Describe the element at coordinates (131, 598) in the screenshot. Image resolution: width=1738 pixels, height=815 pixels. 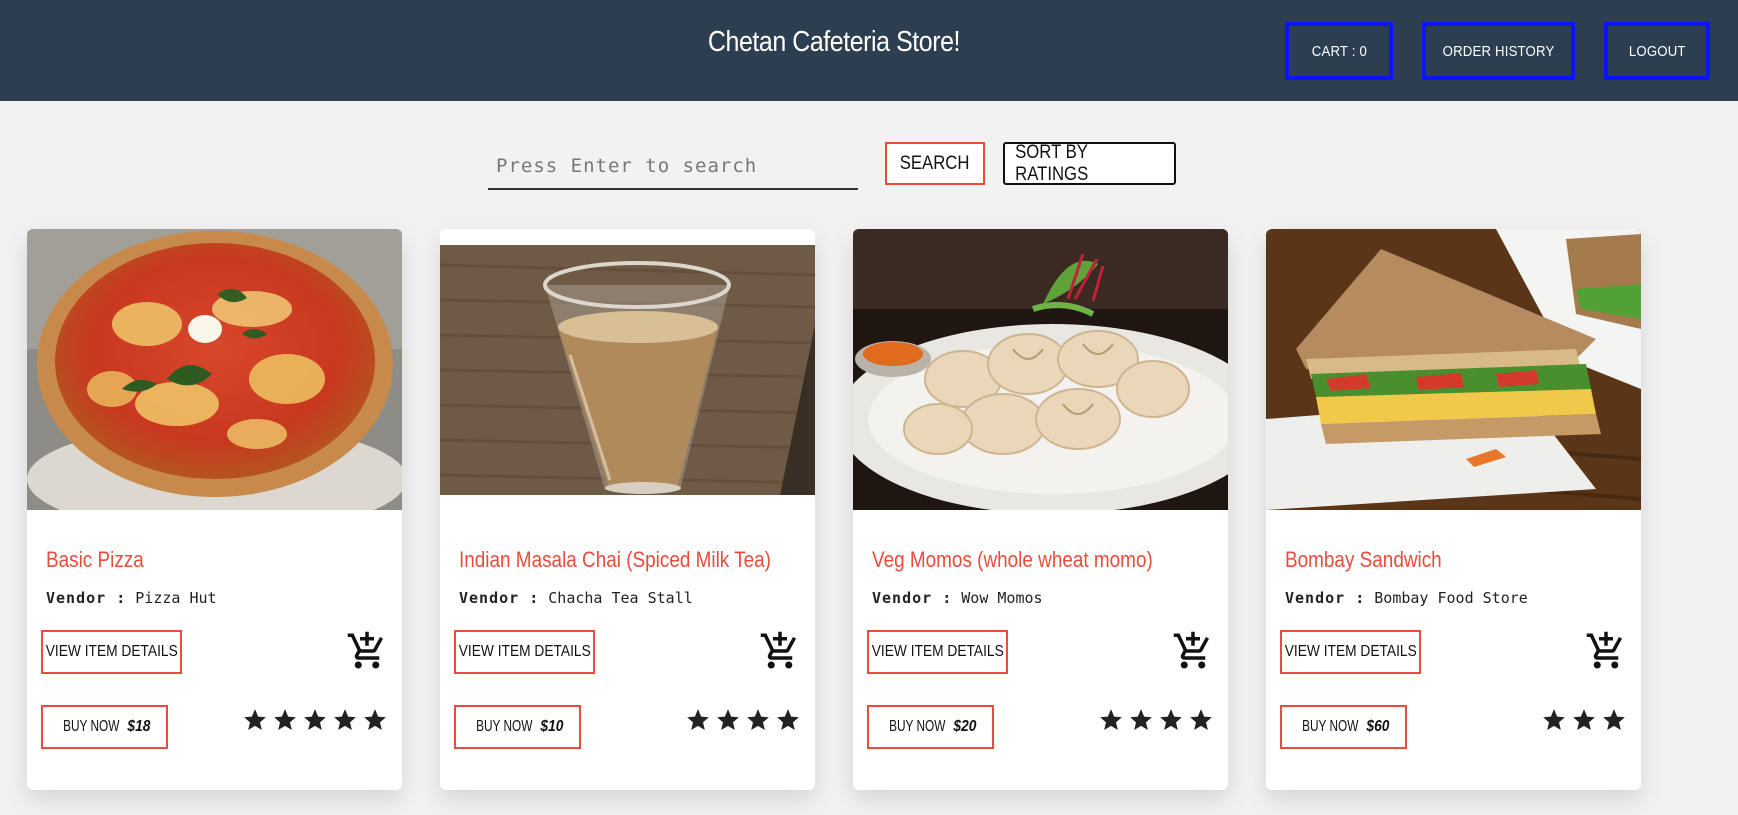
I see `vendor-line: Vendor : Pizza Hut` at that location.